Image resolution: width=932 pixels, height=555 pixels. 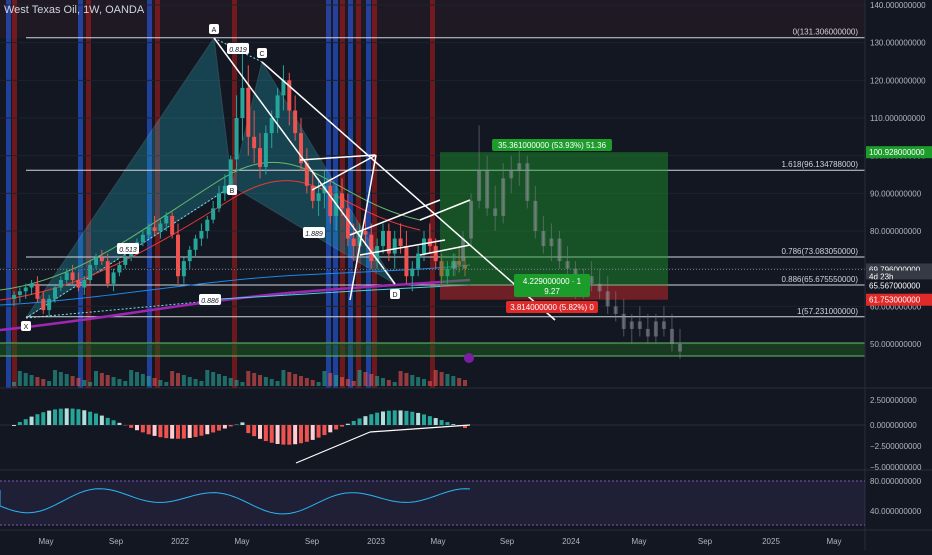 I want to click on chart-title: West Texas Oil, 1W, OANDA, so click(x=74, y=10).